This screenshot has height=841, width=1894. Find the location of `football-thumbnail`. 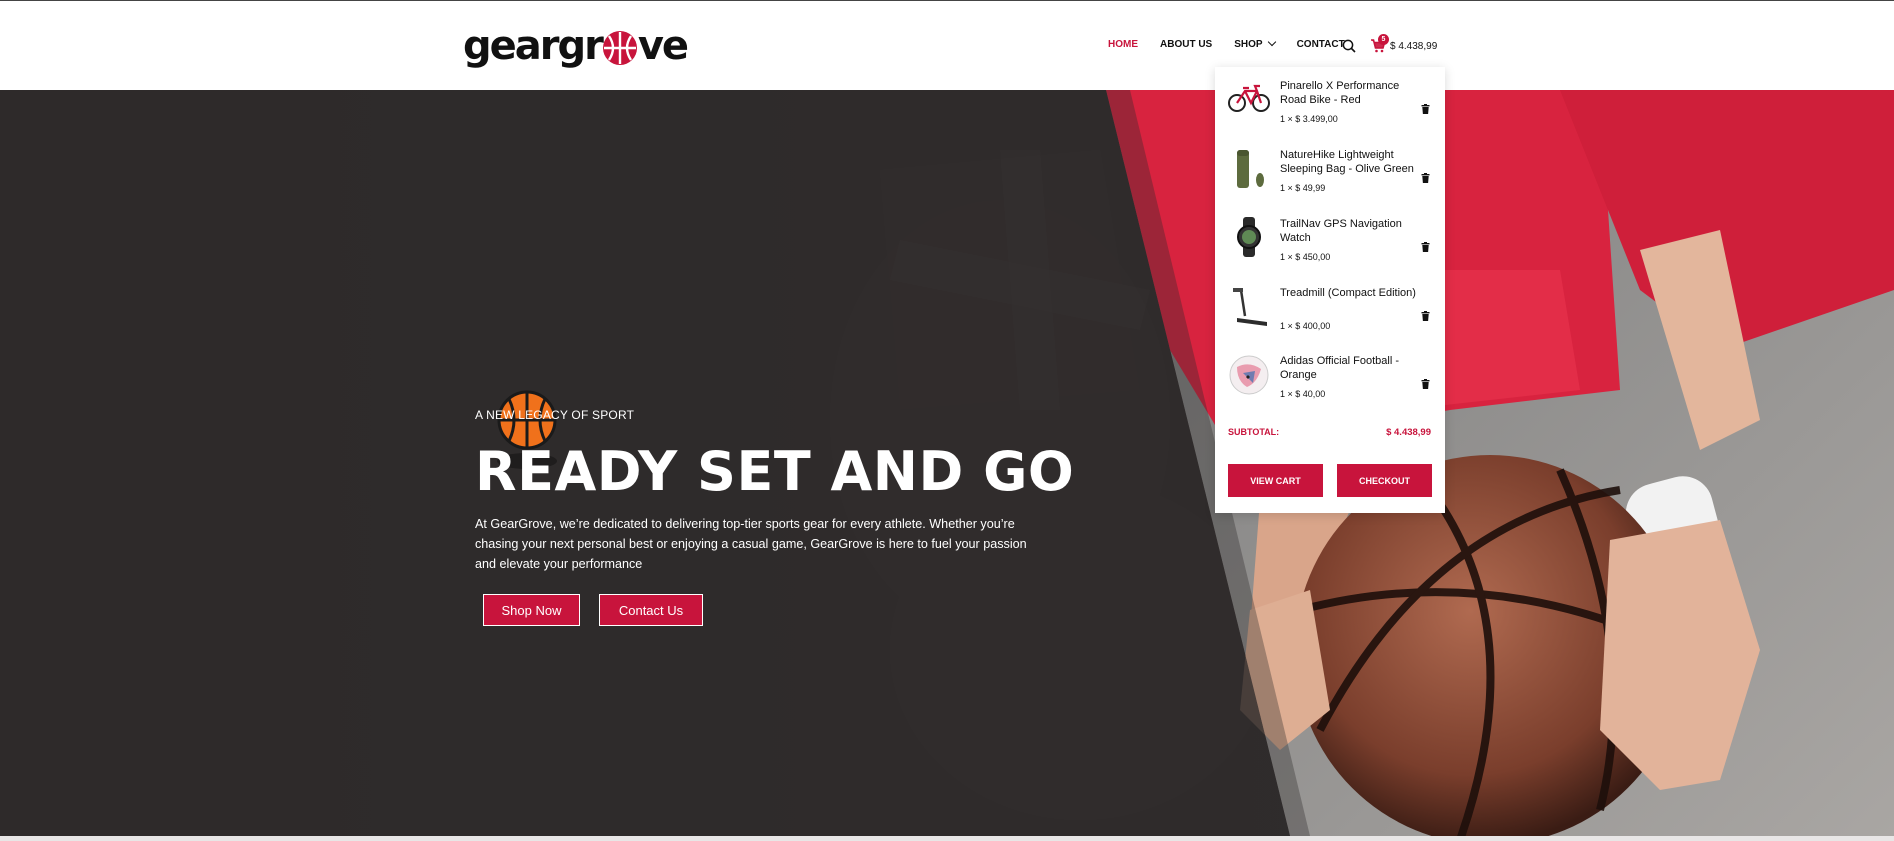

football-thumbnail is located at coordinates (1249, 375).